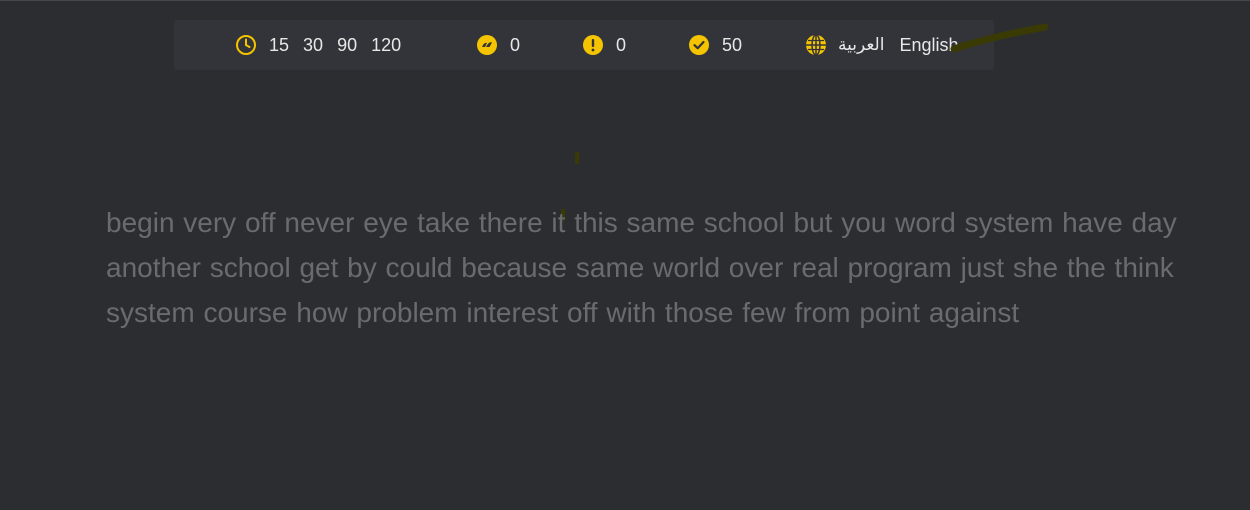 Image resolution: width=1250 pixels, height=510 pixels. Describe the element at coordinates (621, 44) in the screenshot. I see `errors-value: 0` at that location.